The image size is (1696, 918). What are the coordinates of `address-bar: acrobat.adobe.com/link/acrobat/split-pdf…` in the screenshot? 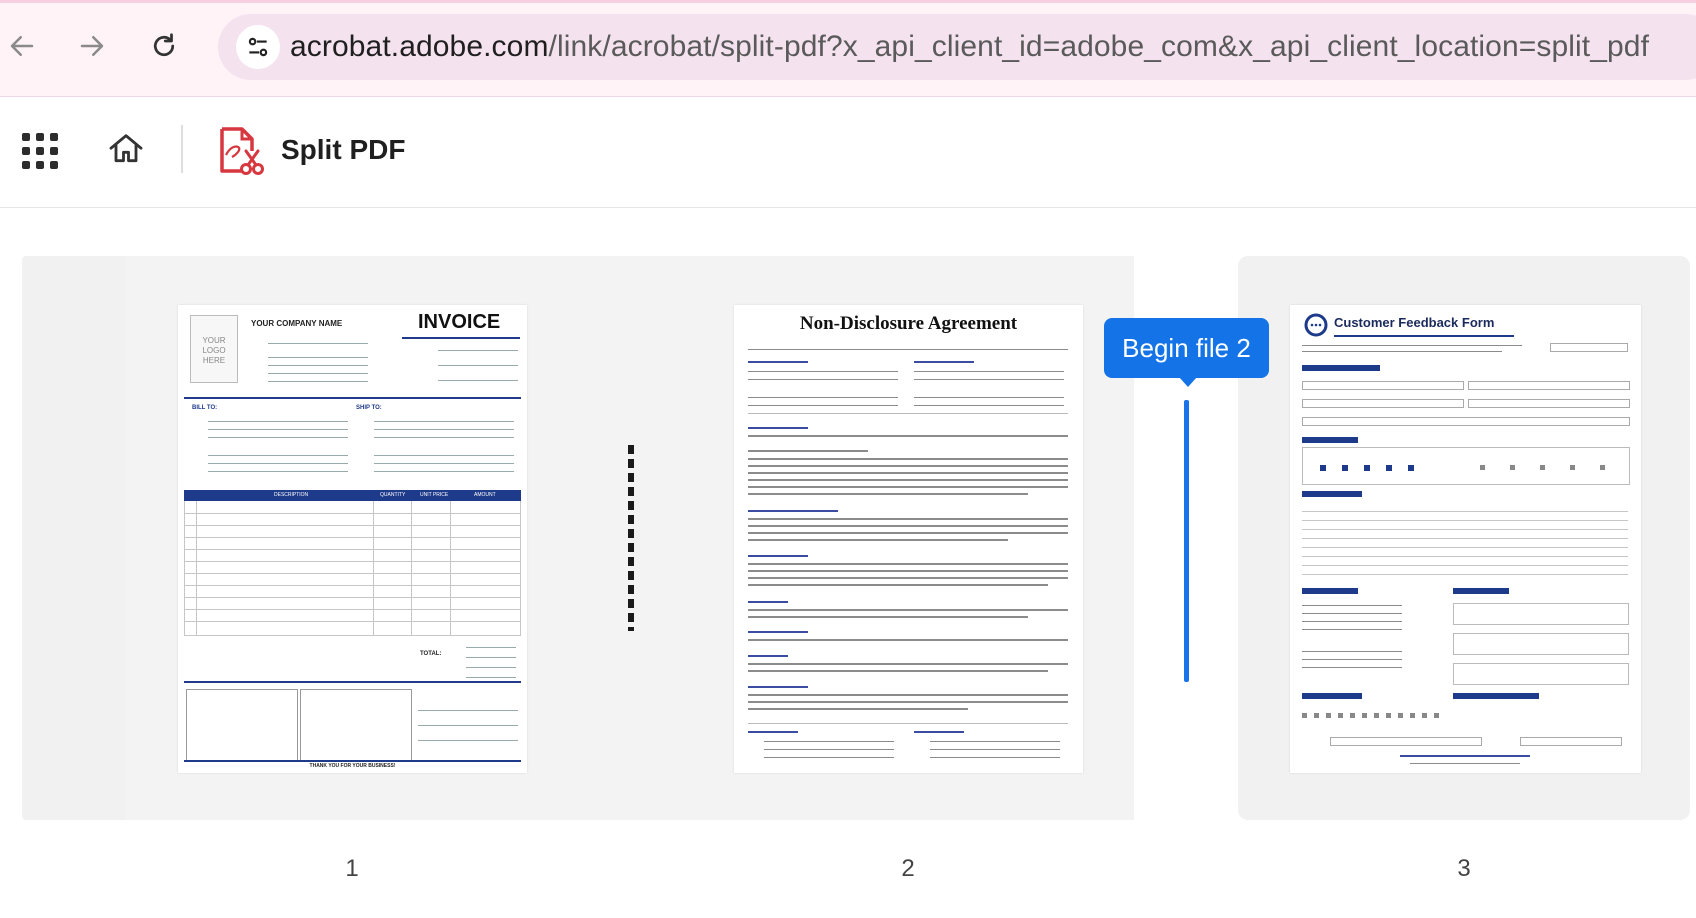 It's located at (957, 47).